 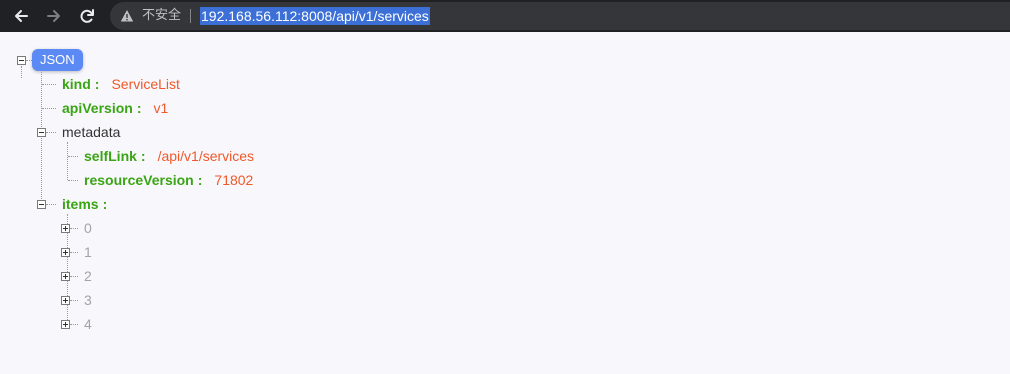 What do you see at coordinates (160, 108) in the screenshot?
I see `json-value: v1` at bounding box center [160, 108].